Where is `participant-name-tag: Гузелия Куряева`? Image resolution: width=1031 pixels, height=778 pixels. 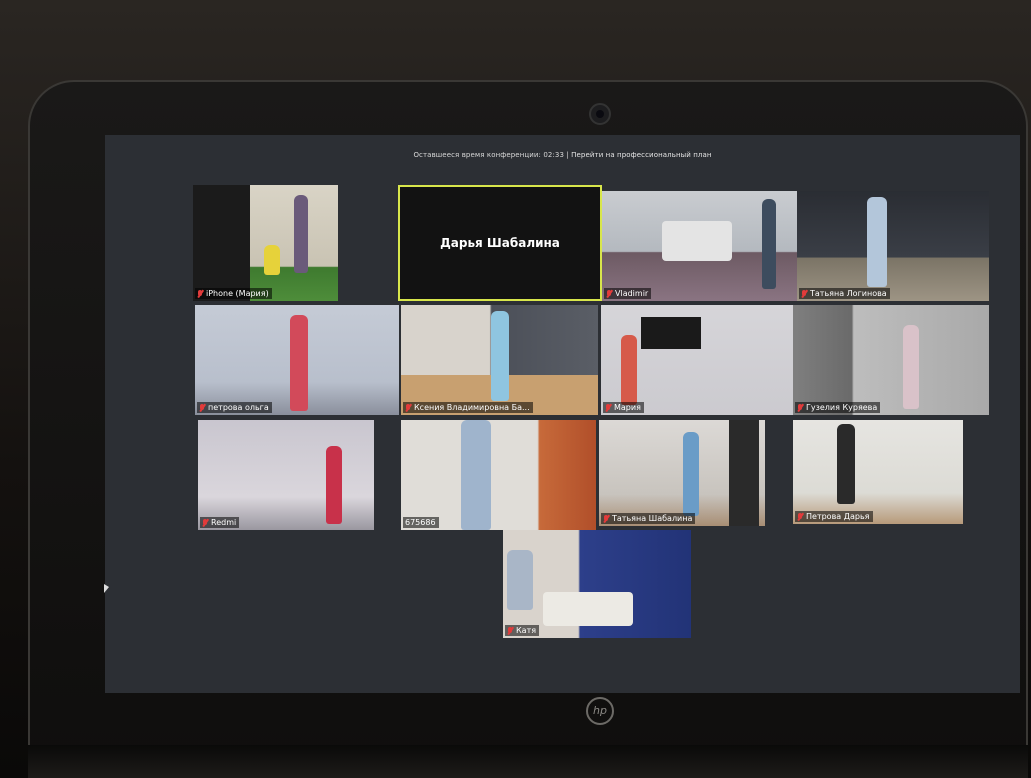
participant-name-tag: Гузелия Куряева is located at coordinates (838, 407).